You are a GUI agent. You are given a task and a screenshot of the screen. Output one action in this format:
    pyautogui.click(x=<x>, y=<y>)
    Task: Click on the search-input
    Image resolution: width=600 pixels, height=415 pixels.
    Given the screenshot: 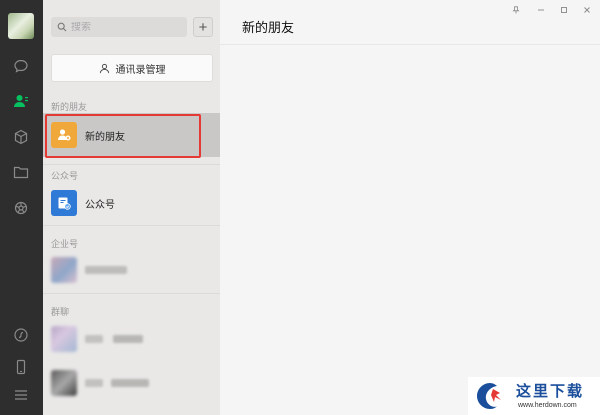 What is the action you would take?
    pyautogui.click(x=121, y=27)
    